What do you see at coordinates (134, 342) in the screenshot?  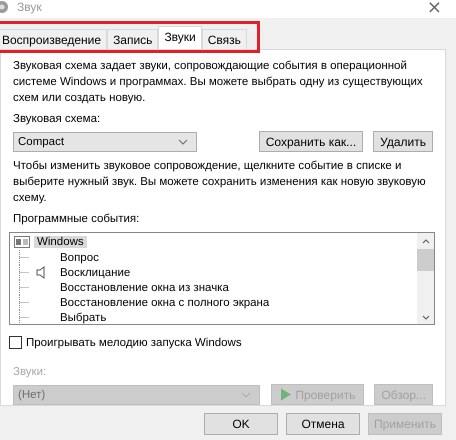 I see `checkbox-label: Проигрывать мелодию запуска Windows` at bounding box center [134, 342].